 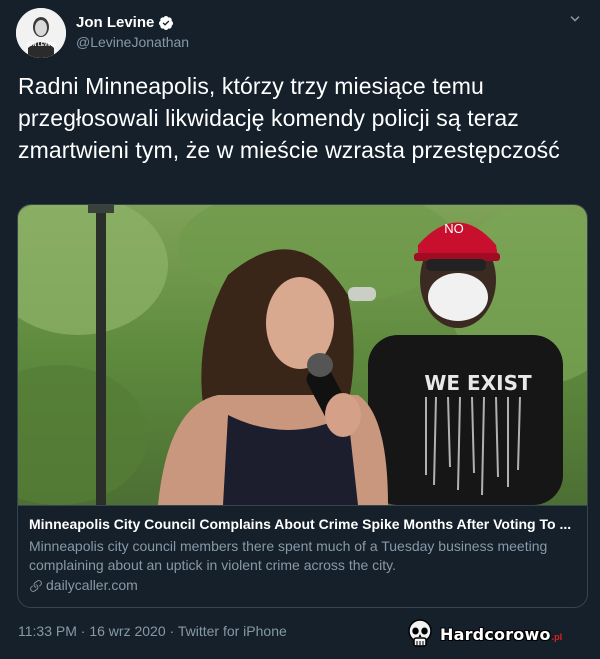 What do you see at coordinates (47, 631) in the screenshot?
I see `tweet-time: 11:33 PM` at bounding box center [47, 631].